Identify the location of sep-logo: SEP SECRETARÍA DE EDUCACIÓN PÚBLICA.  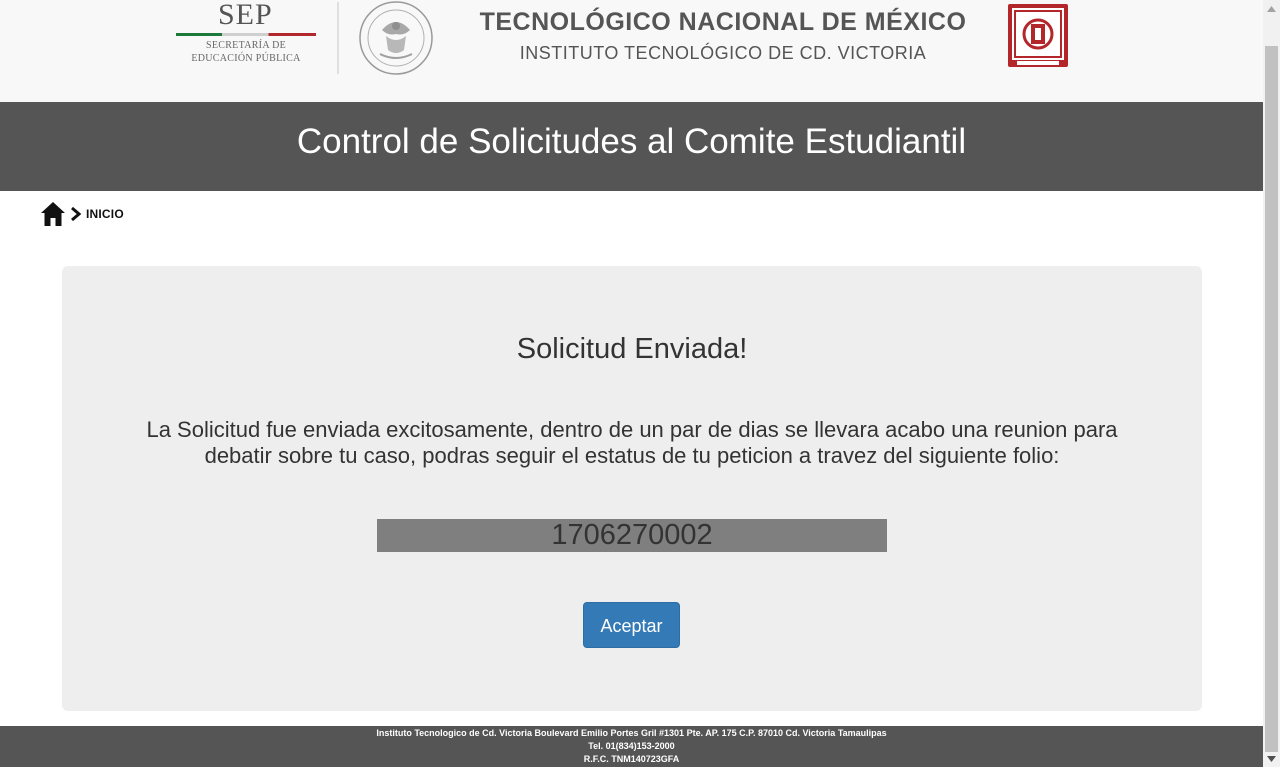
(247, 35).